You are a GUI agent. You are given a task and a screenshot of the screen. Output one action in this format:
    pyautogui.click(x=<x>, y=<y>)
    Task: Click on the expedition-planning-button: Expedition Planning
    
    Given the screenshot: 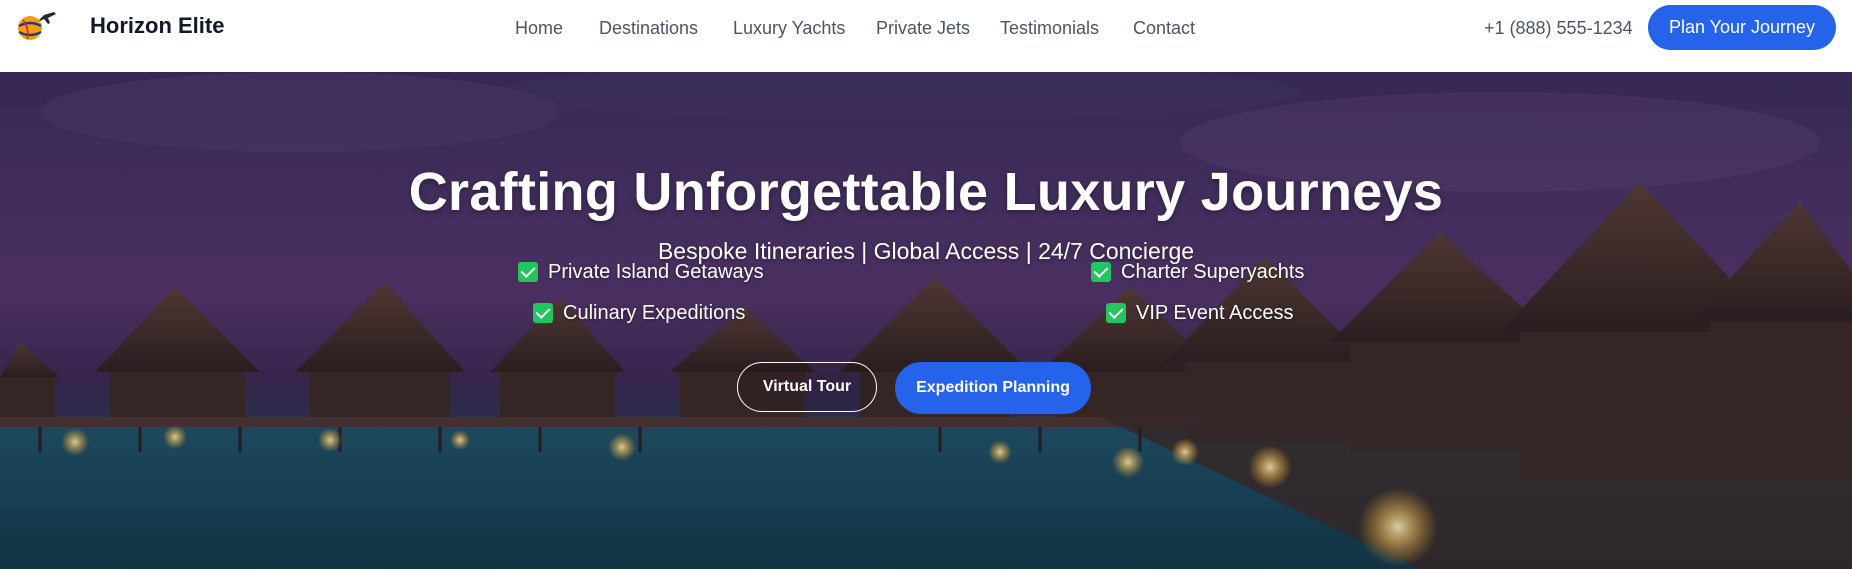 What is the action you would take?
    pyautogui.click(x=993, y=388)
    